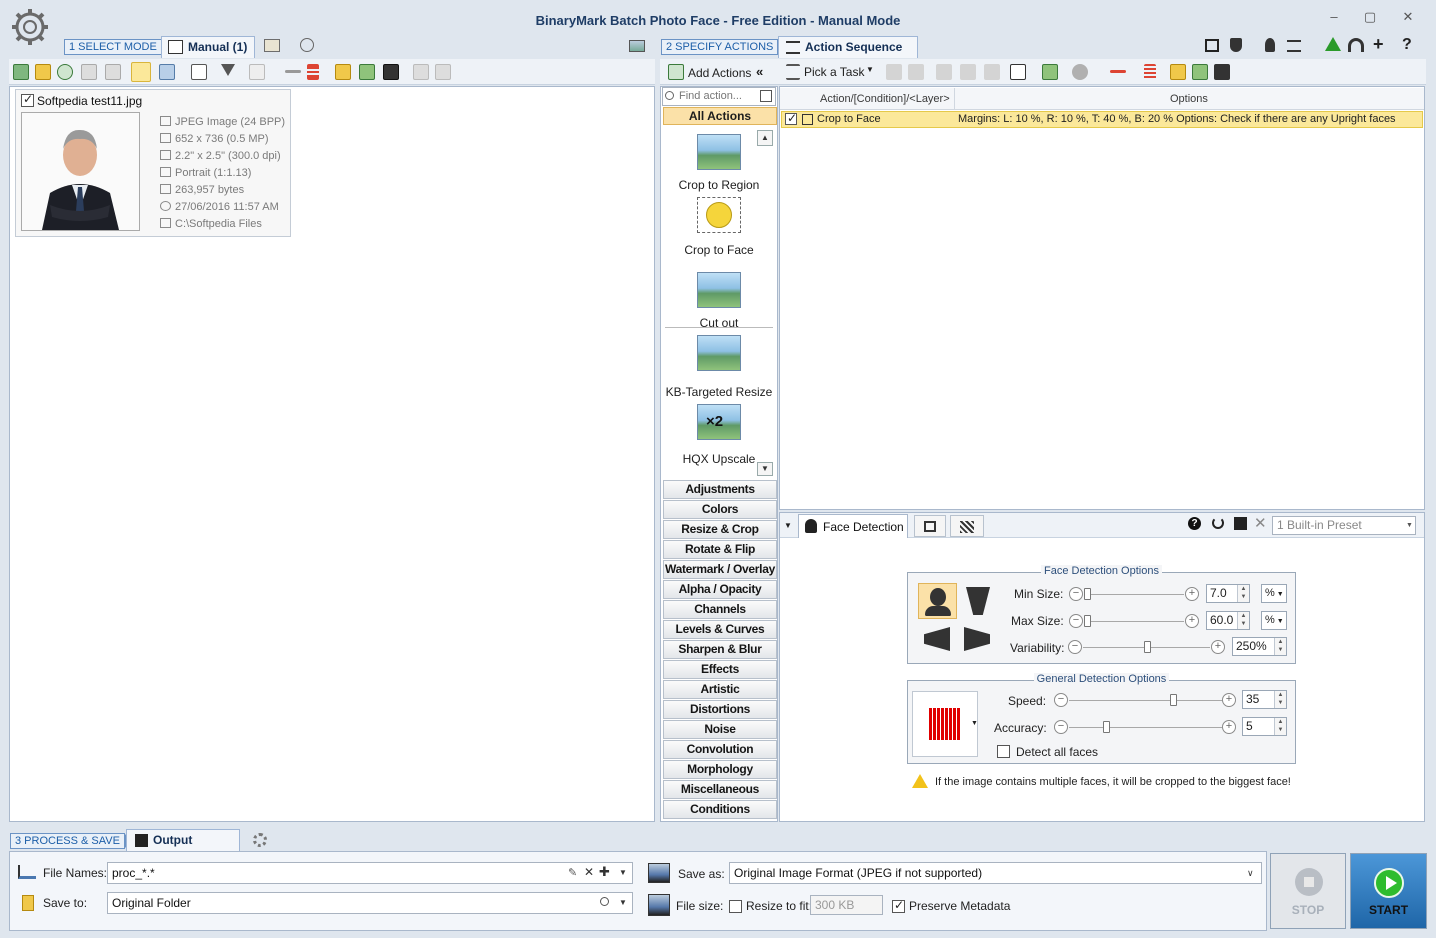 The image size is (1436, 938). I want to click on max-size-unit-select: % ▼, so click(1274, 620).